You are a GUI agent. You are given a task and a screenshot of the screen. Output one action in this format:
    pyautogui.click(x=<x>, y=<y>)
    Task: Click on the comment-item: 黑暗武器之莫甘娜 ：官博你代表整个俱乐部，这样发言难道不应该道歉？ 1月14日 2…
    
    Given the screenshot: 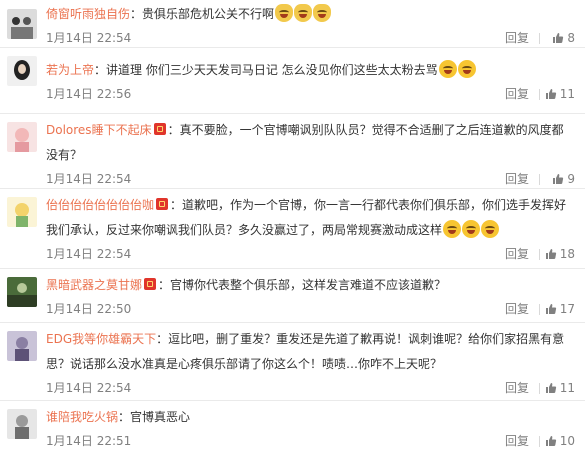 What is the action you would take?
    pyautogui.click(x=292, y=296)
    